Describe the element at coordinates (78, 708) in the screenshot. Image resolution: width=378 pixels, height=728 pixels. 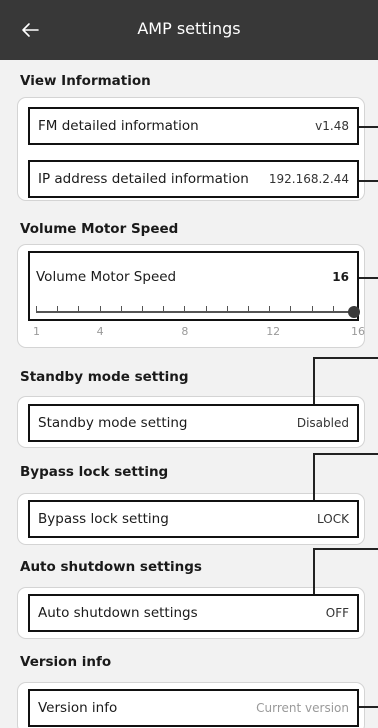
I see `version-info-label: Version info` at that location.